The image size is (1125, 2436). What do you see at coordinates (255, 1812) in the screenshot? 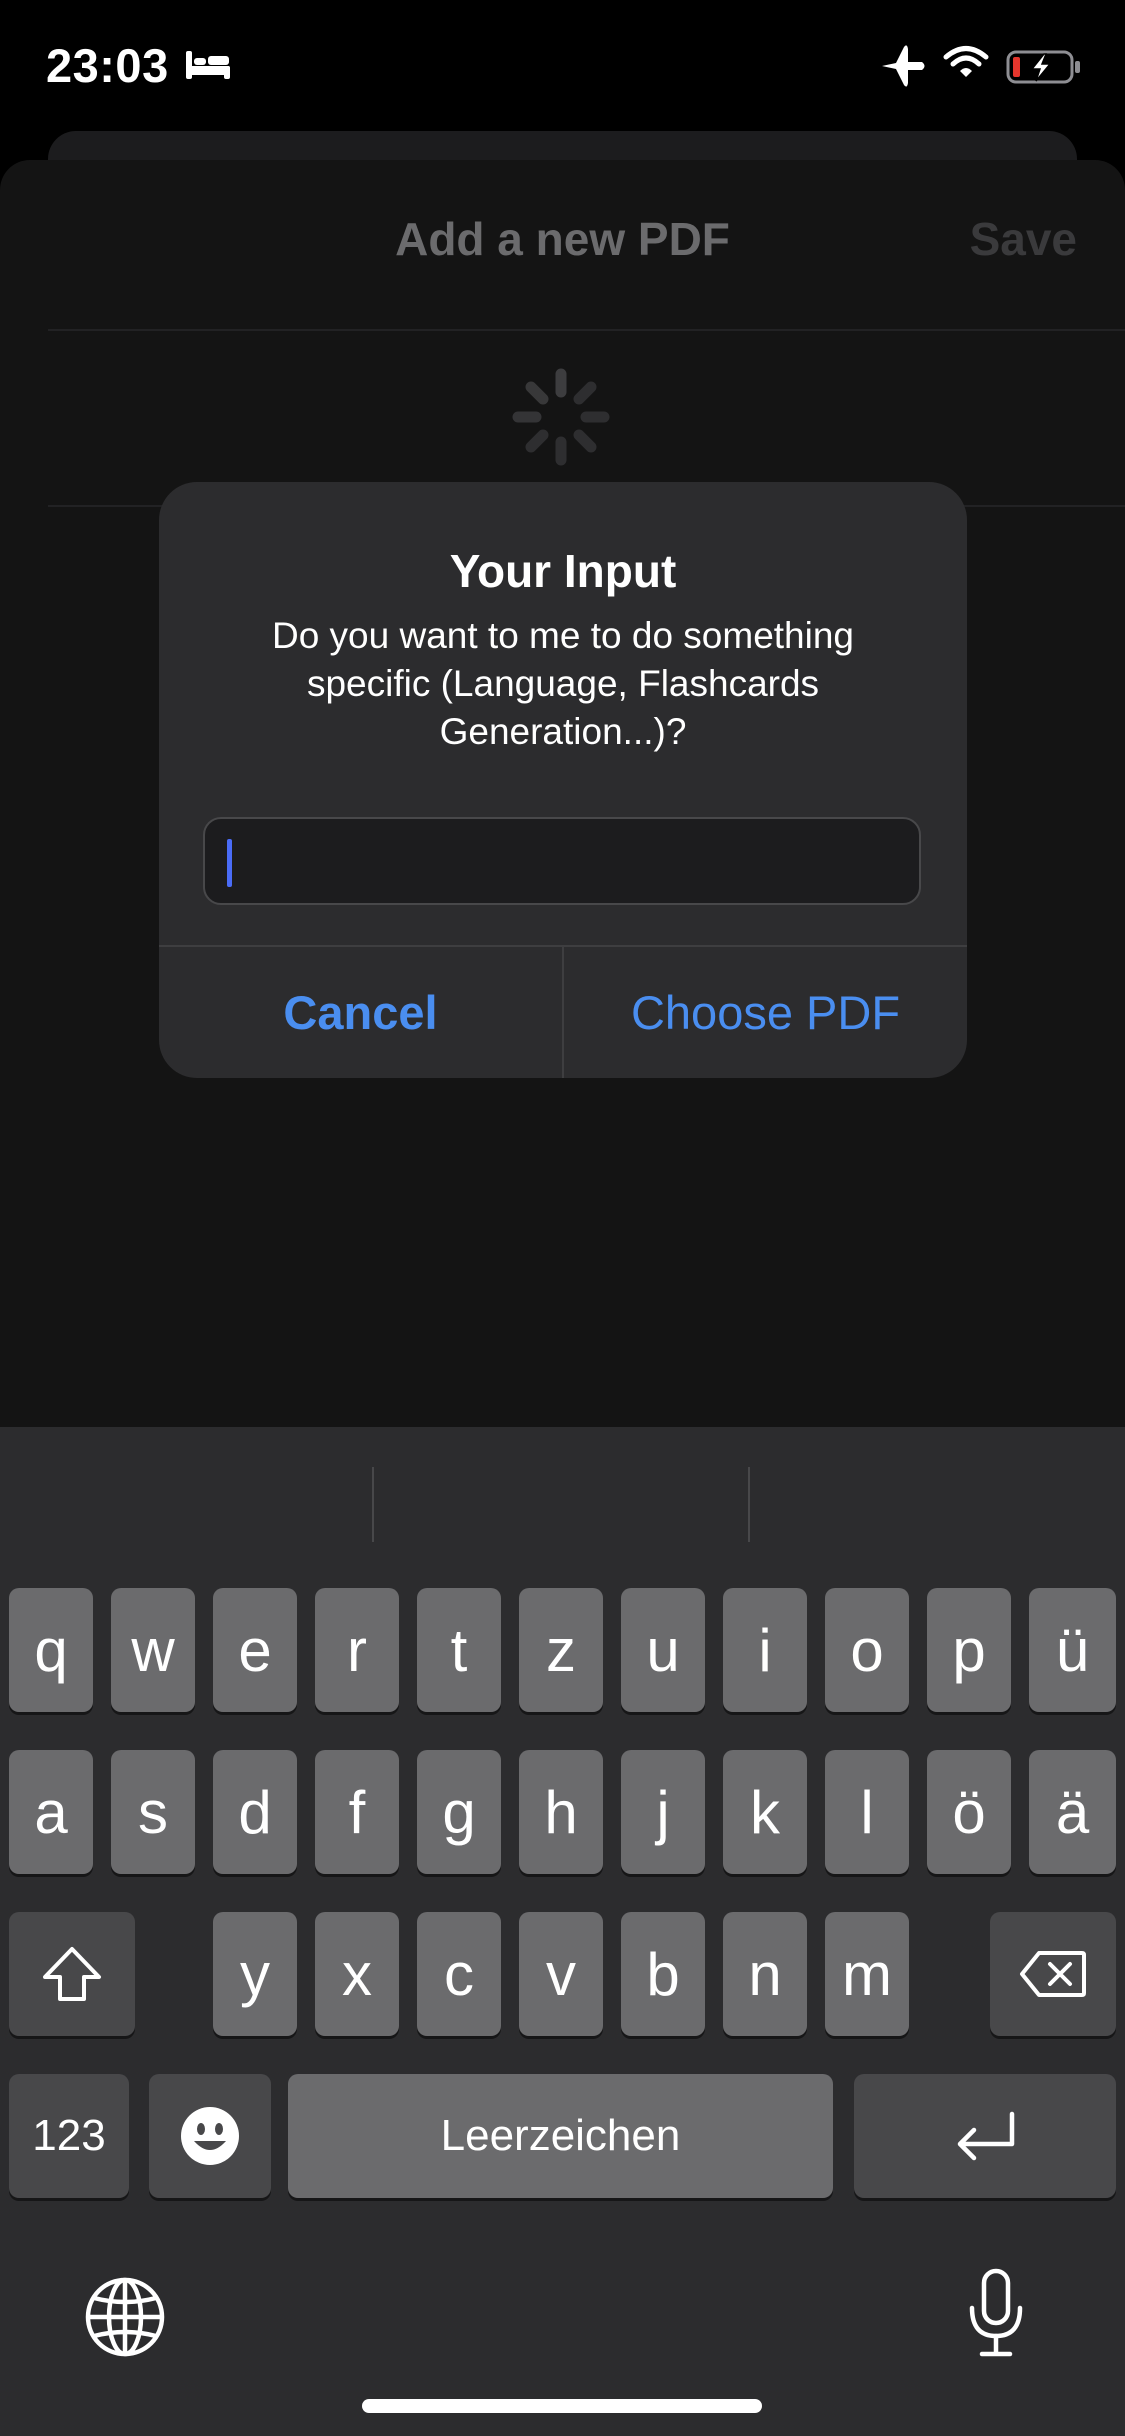
I see `key-d: d` at bounding box center [255, 1812].